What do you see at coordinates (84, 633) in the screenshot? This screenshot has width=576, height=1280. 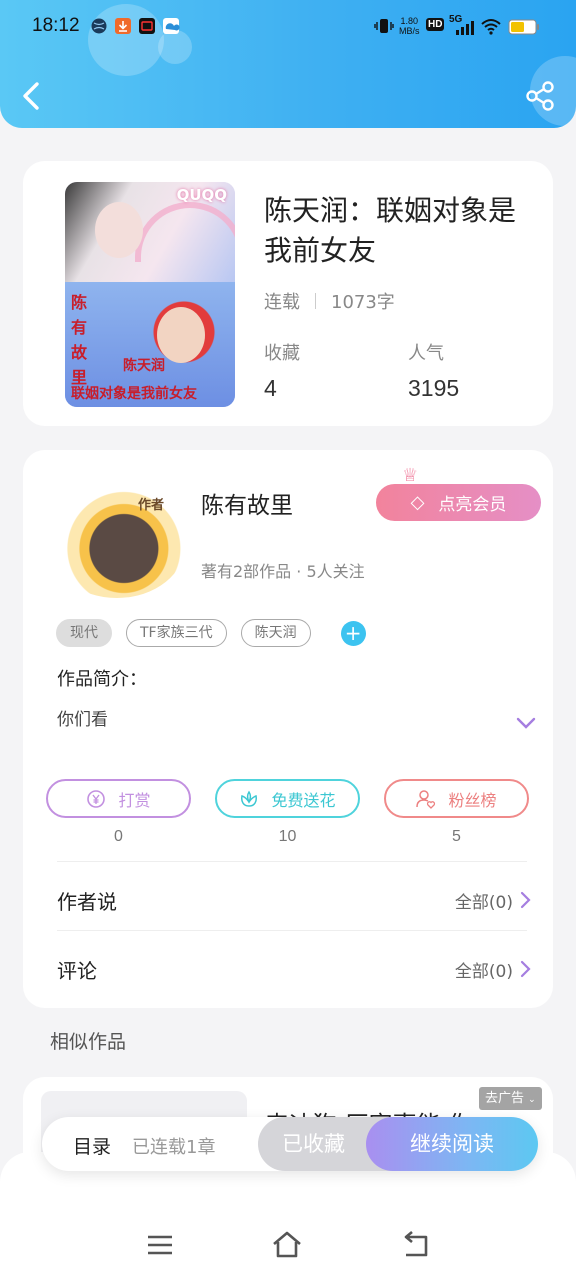 I see `tag-item: 现代` at bounding box center [84, 633].